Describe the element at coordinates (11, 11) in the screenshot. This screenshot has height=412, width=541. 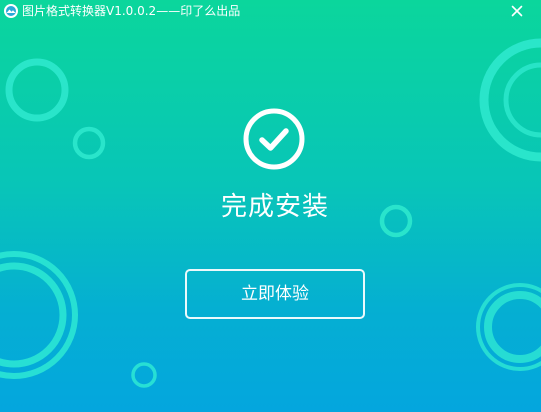
I see `app-logo-icon` at that location.